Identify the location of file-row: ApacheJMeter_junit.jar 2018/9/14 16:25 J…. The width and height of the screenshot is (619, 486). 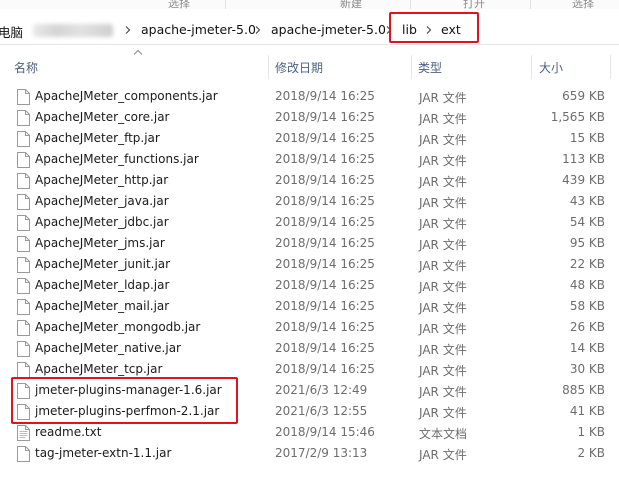
(313, 264).